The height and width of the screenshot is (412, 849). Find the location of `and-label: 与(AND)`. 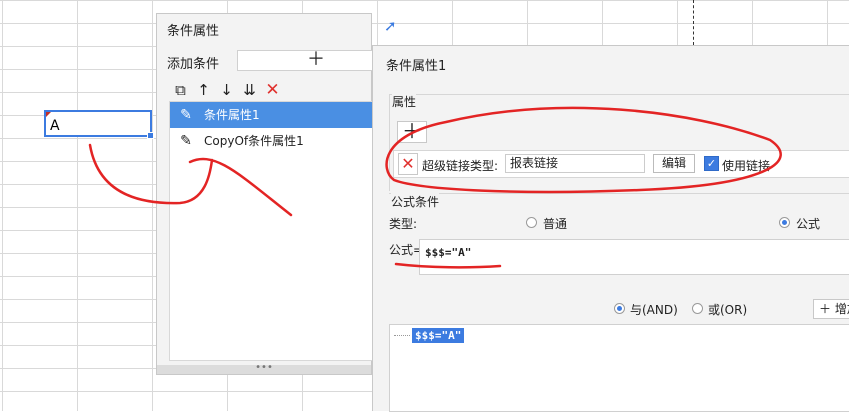

and-label: 与(AND) is located at coordinates (654, 310).